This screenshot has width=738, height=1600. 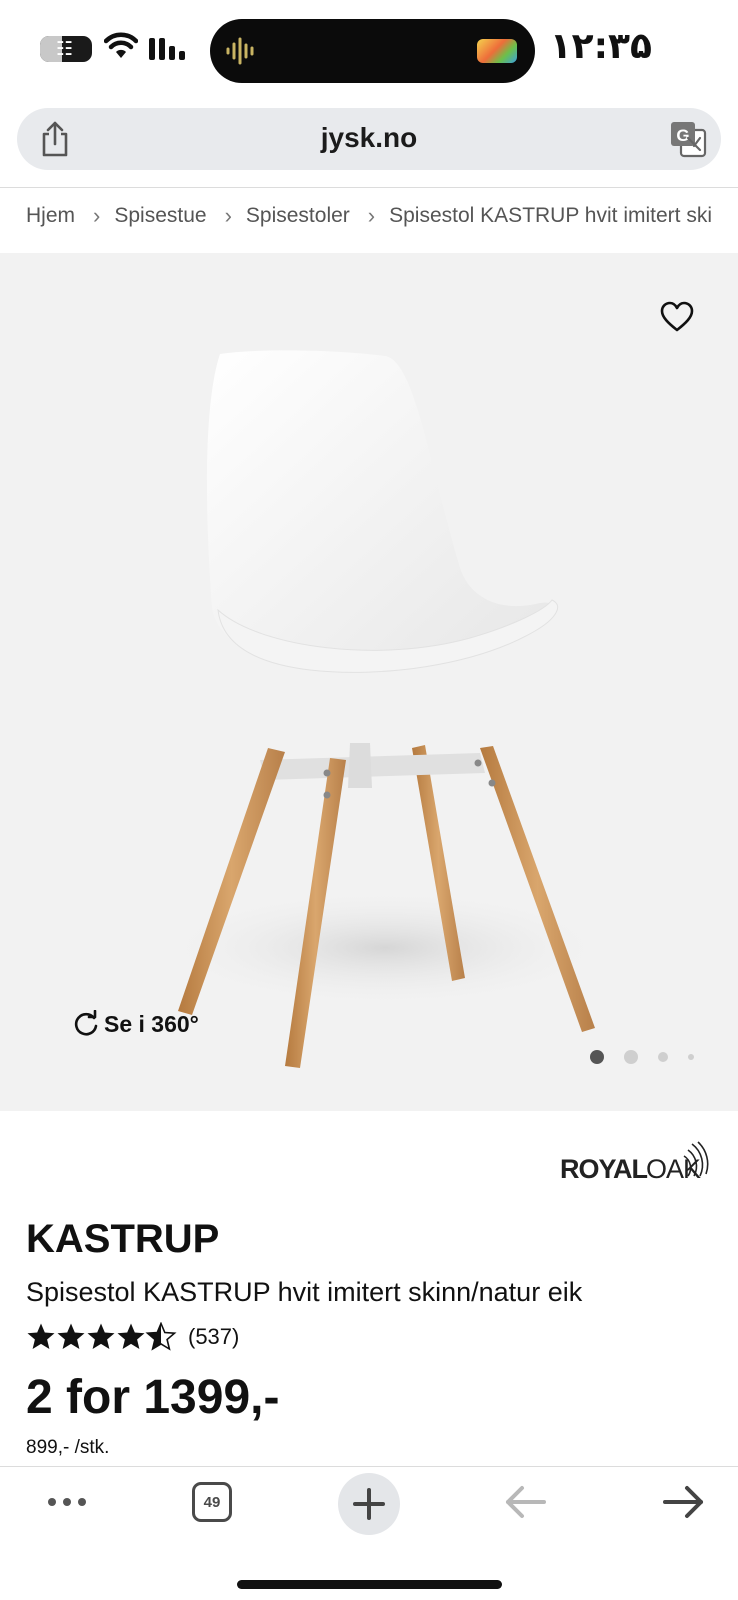 What do you see at coordinates (682, 135) in the screenshot?
I see `svg-text: G` at bounding box center [682, 135].